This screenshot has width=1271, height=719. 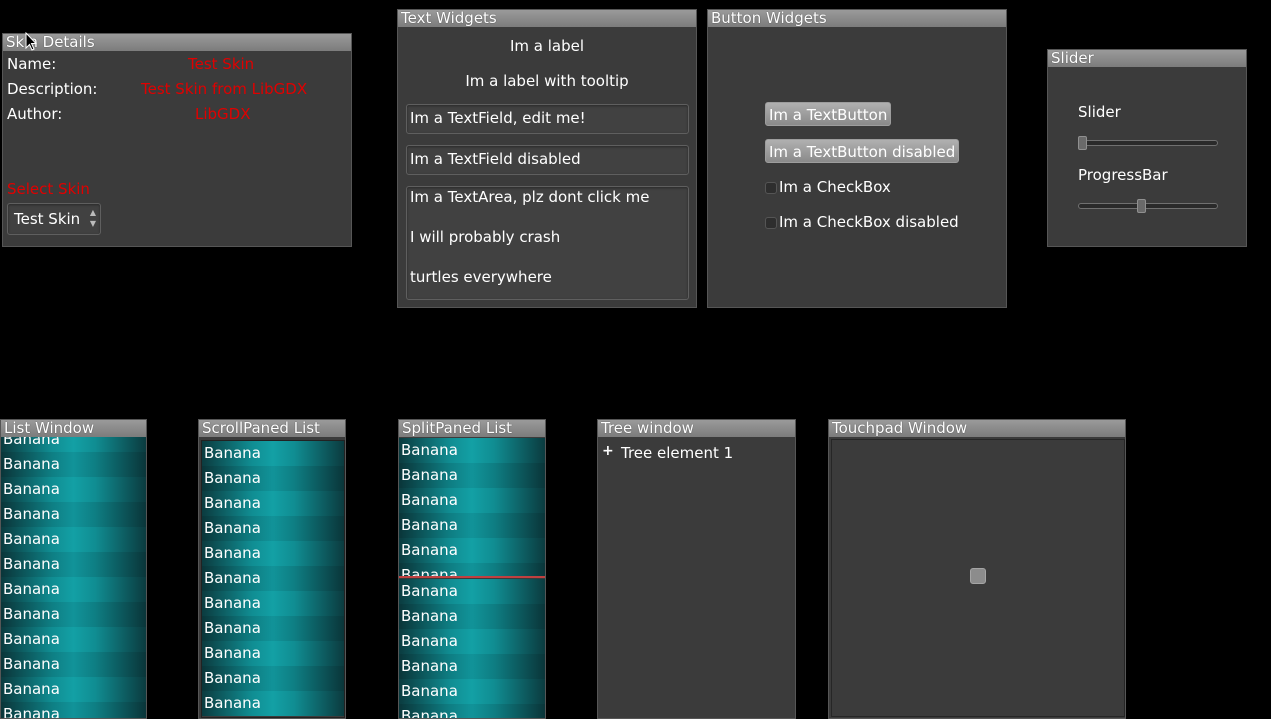 What do you see at coordinates (530, 197) in the screenshot?
I see `text-area-line: Im a TextArea, plz dont click me` at bounding box center [530, 197].